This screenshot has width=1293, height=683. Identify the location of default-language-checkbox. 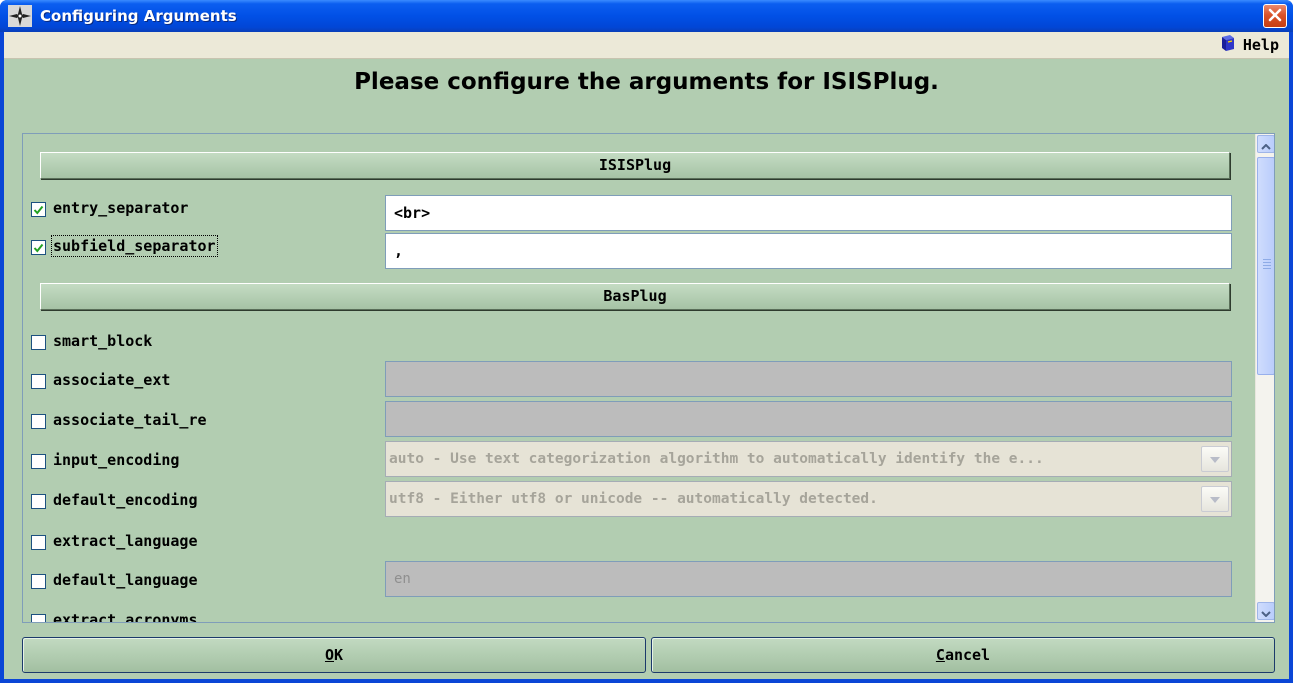
(38, 581).